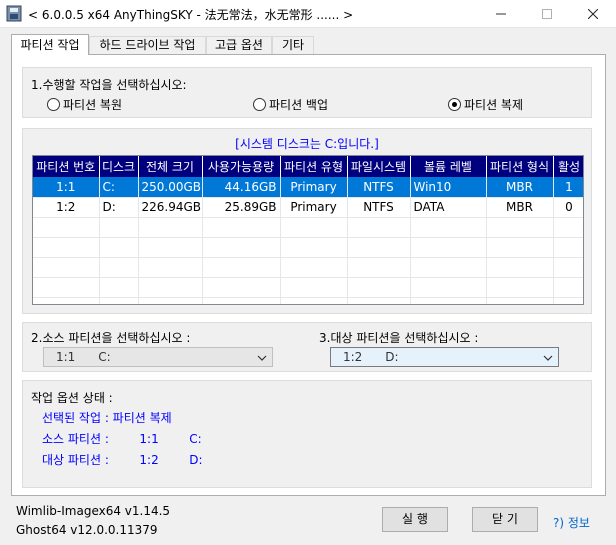 The height and width of the screenshot is (545, 616). Describe the element at coordinates (66, 187) in the screenshot. I see `table-cell: 1:1` at that location.